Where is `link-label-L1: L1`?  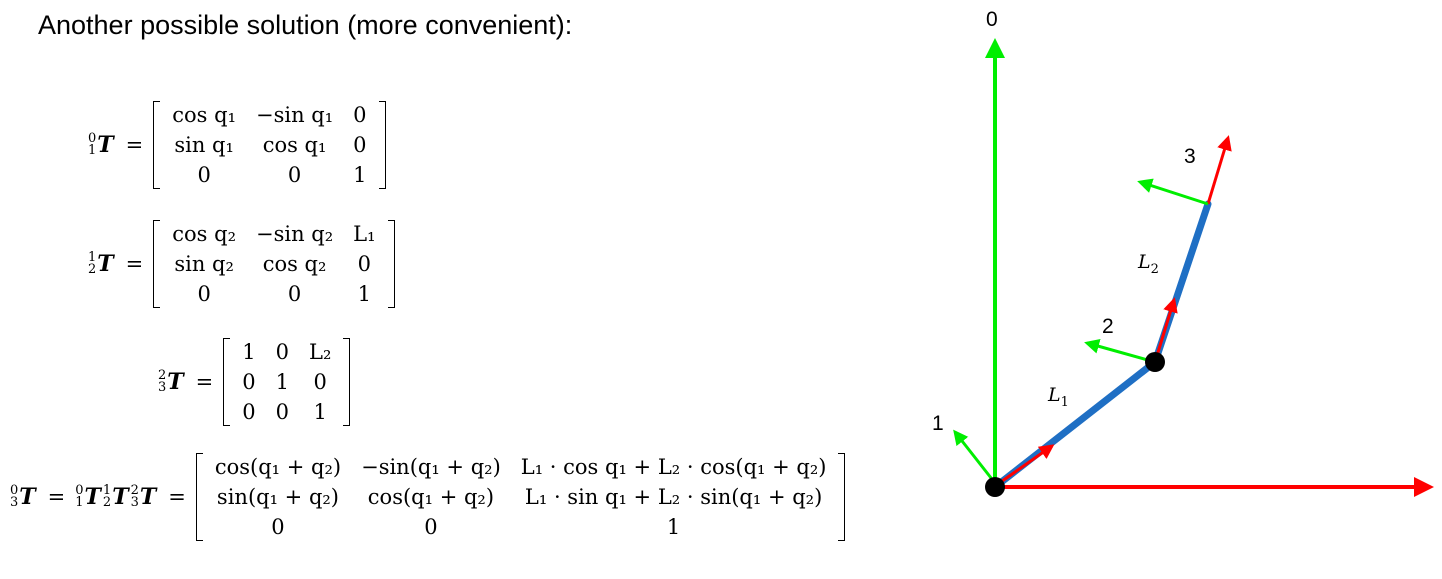
link-label-L1: L1 is located at coordinates (1058, 397).